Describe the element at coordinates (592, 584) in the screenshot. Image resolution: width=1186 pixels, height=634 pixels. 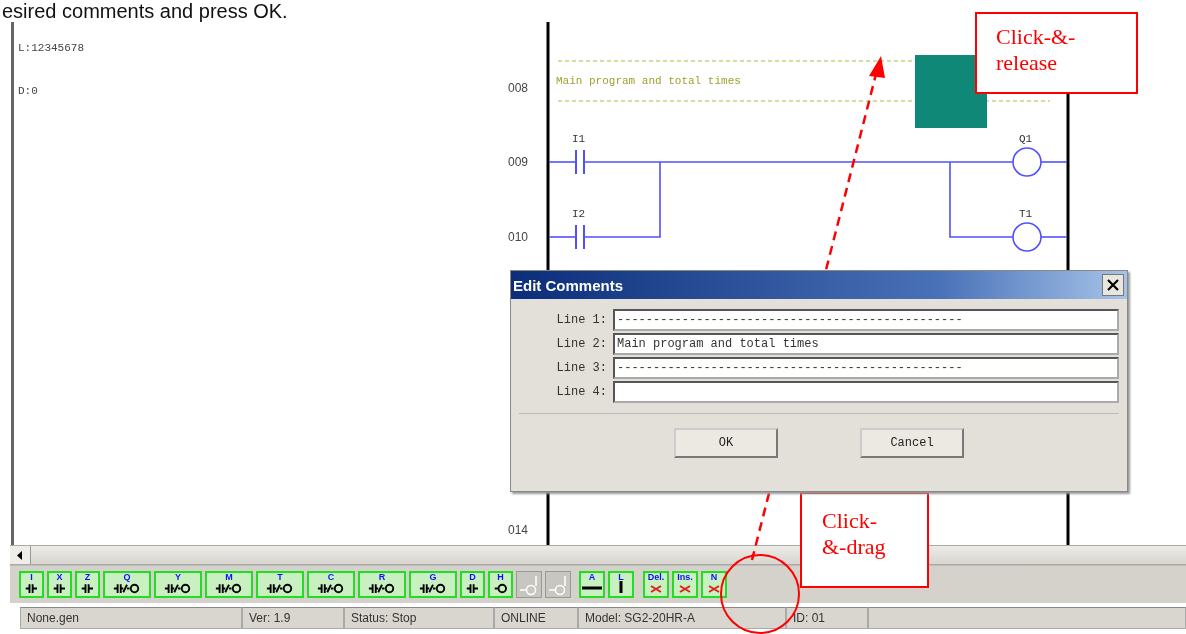
I see `toolbar-button: A` at that location.